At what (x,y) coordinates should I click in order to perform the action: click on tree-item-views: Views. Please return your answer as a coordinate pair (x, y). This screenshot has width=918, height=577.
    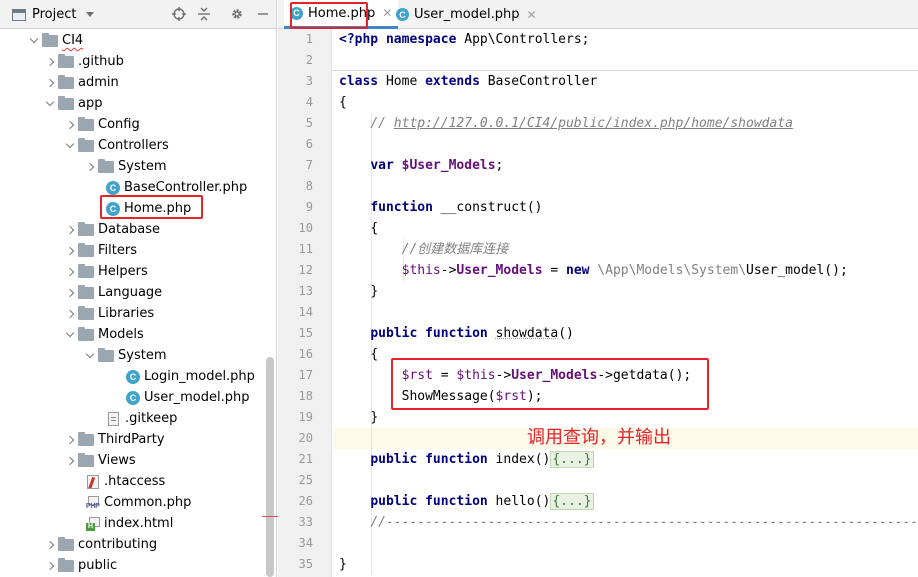
    Looking at the image, I should click on (135, 460).